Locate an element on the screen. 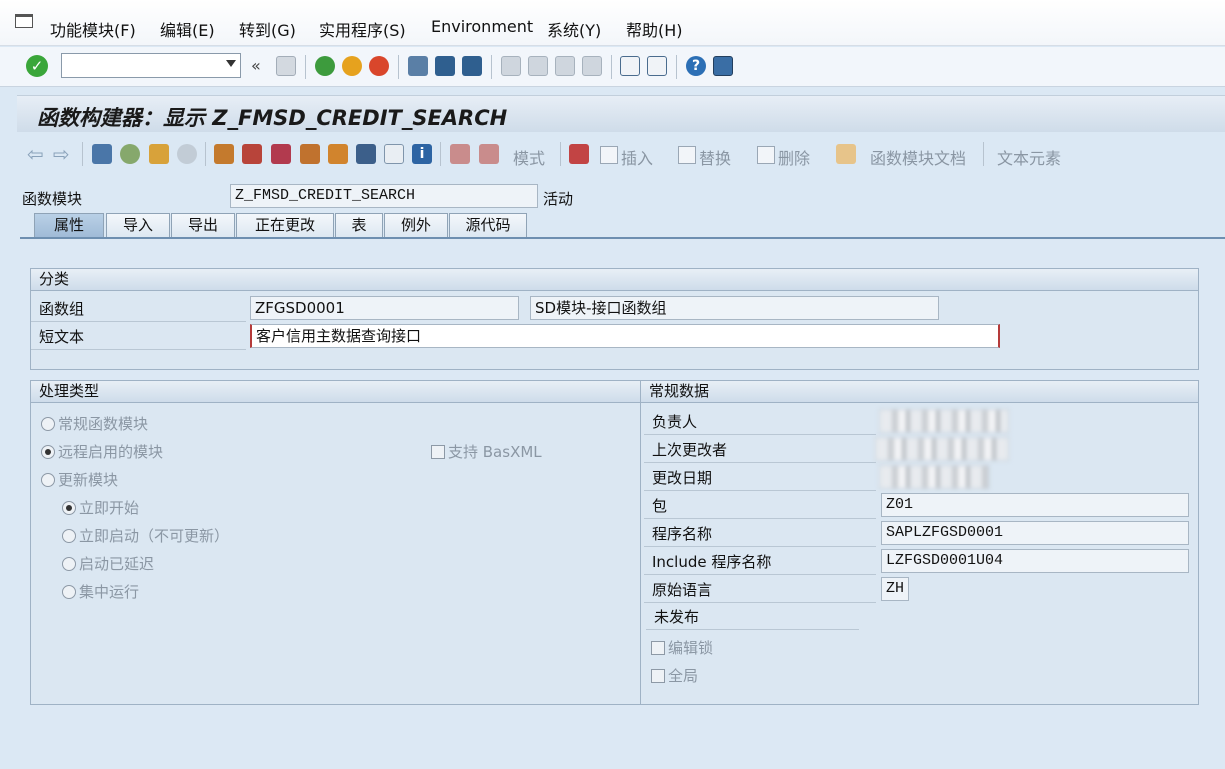  tab-exceptions: 例外 is located at coordinates (416, 225).